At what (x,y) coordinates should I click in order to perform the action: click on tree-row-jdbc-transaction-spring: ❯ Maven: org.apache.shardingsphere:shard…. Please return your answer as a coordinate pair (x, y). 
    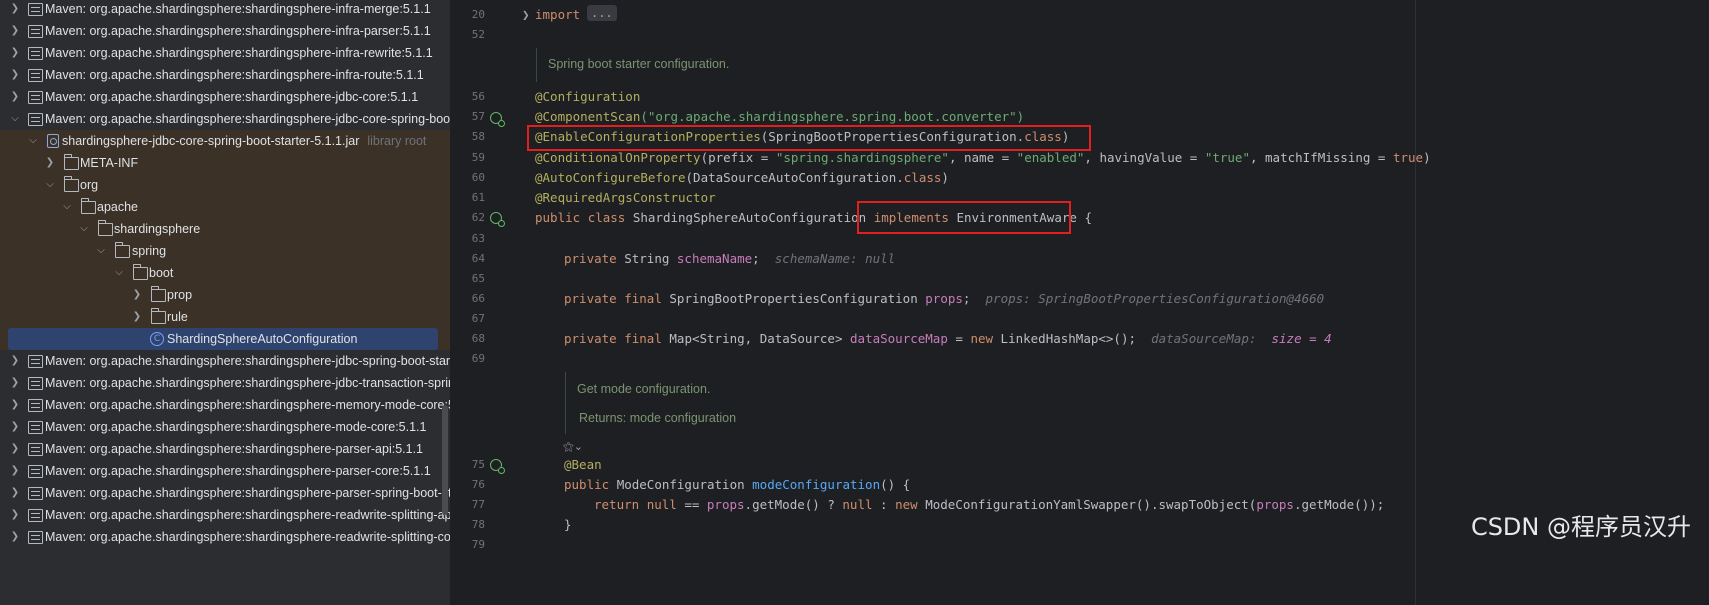
    Looking at the image, I should click on (225, 383).